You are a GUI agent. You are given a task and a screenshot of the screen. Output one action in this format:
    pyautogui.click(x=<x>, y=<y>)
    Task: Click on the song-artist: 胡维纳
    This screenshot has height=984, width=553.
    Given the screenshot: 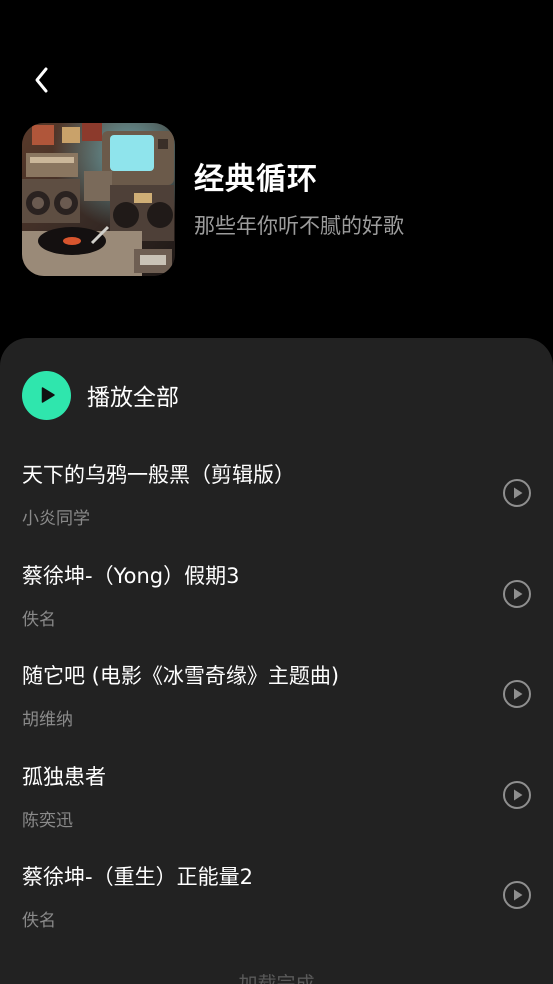 What is the action you would take?
    pyautogui.click(x=47, y=720)
    